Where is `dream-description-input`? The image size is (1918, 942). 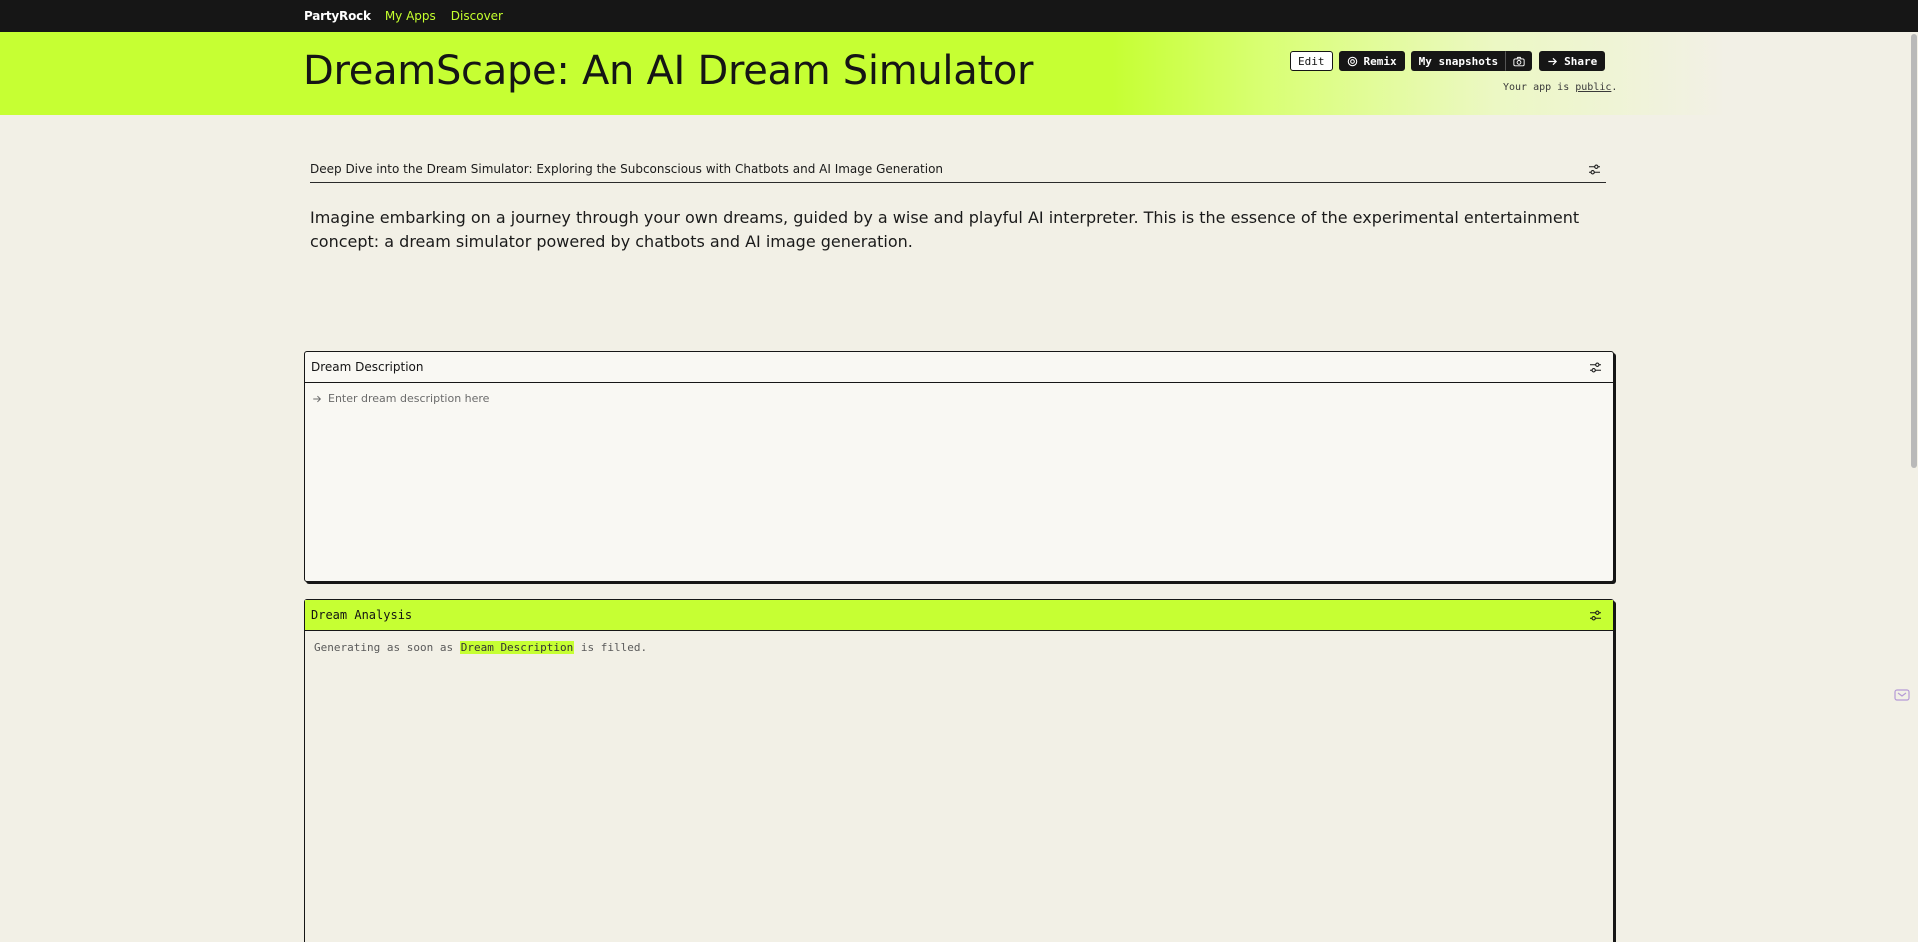
dream-description-input is located at coordinates (928, 398).